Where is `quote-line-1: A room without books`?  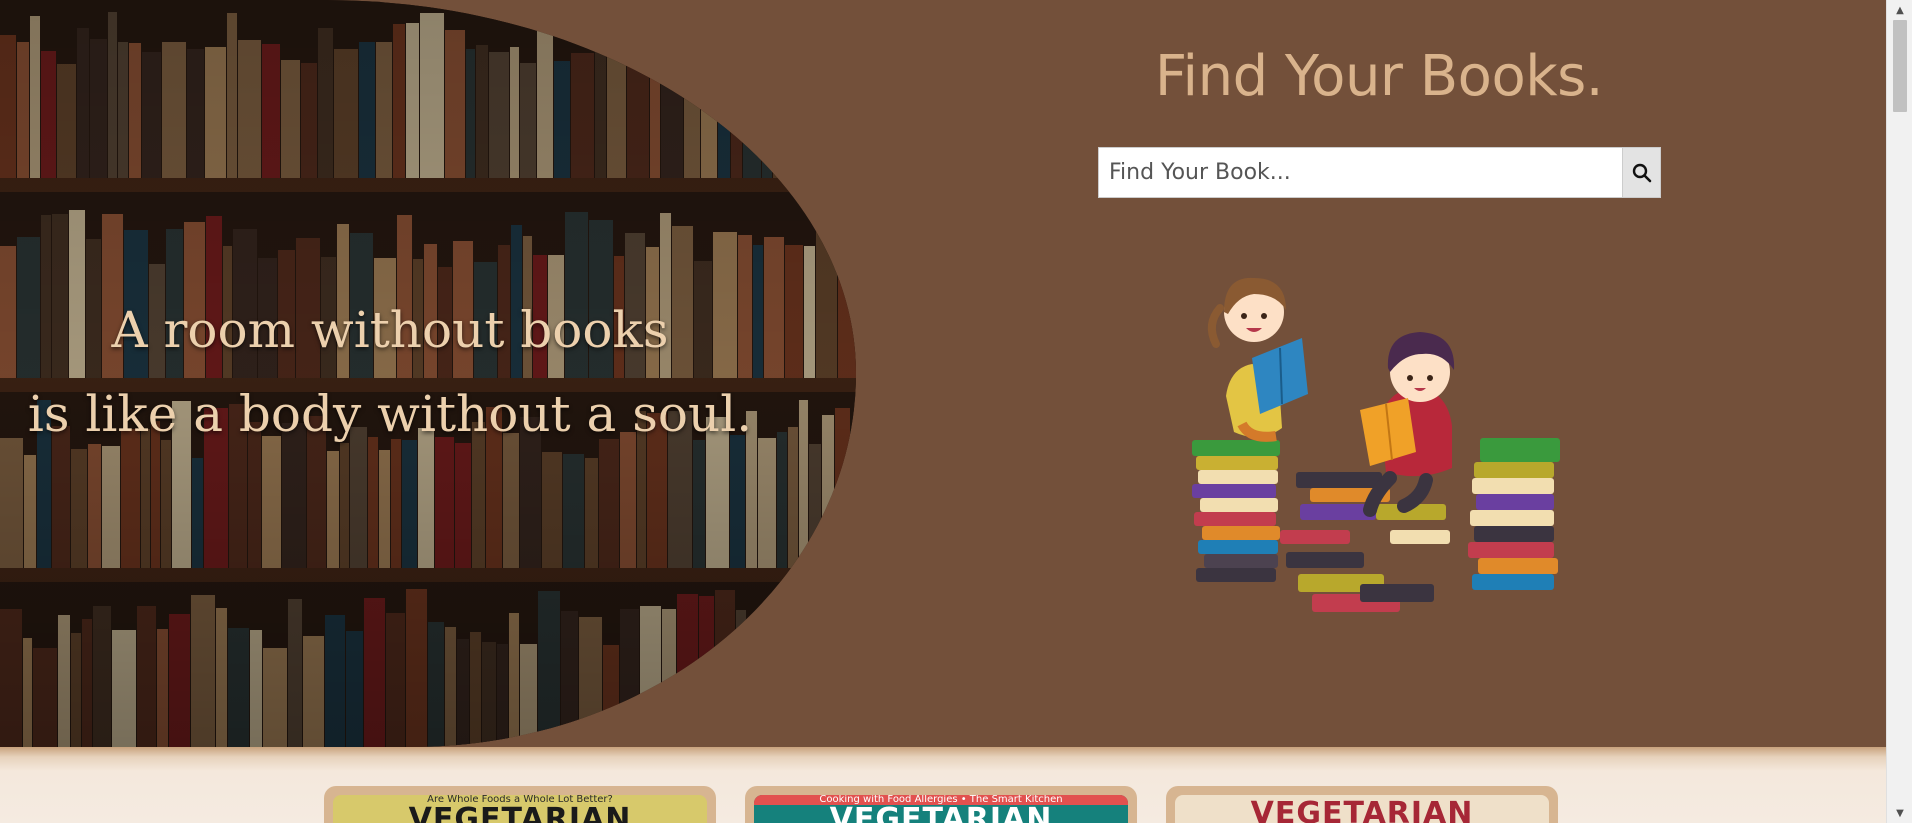
quote-line-1: A room without books is located at coordinates (390, 330).